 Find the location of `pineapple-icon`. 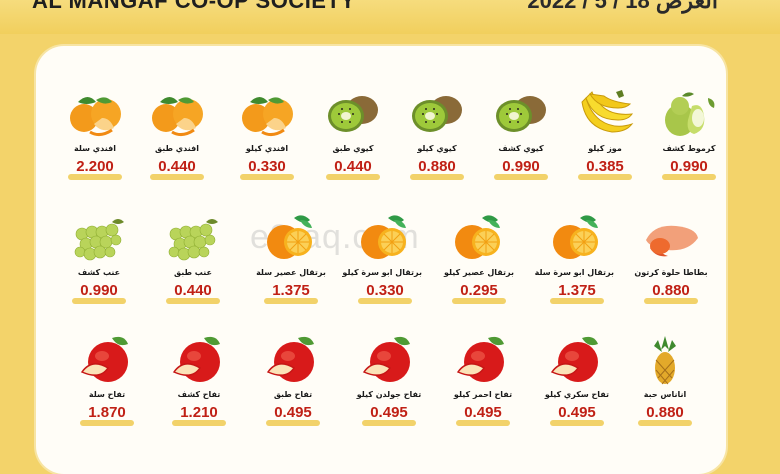

pineapple-icon is located at coordinates (665, 360).